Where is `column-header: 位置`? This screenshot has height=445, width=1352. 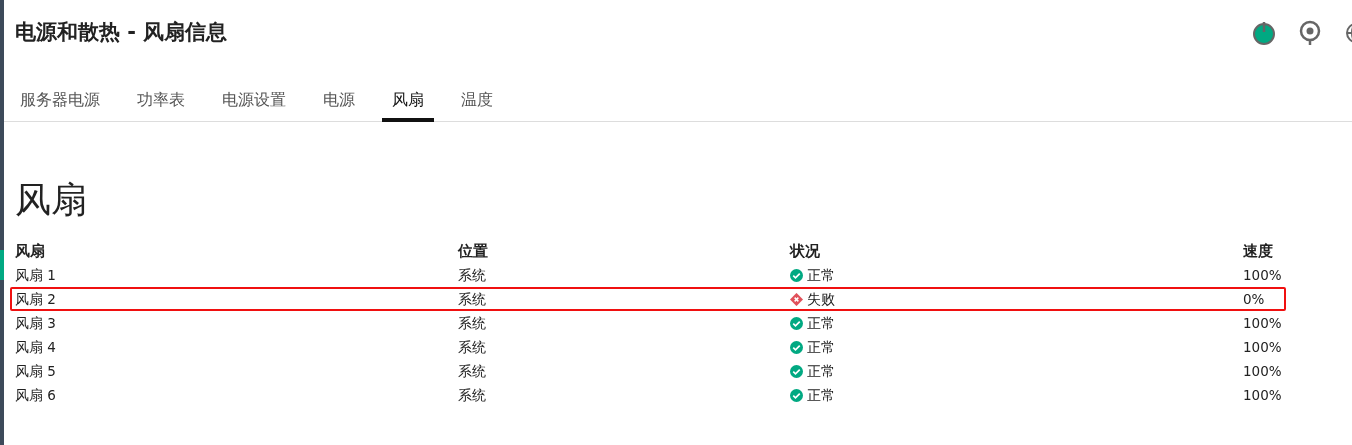 column-header: 位置 is located at coordinates (473, 250).